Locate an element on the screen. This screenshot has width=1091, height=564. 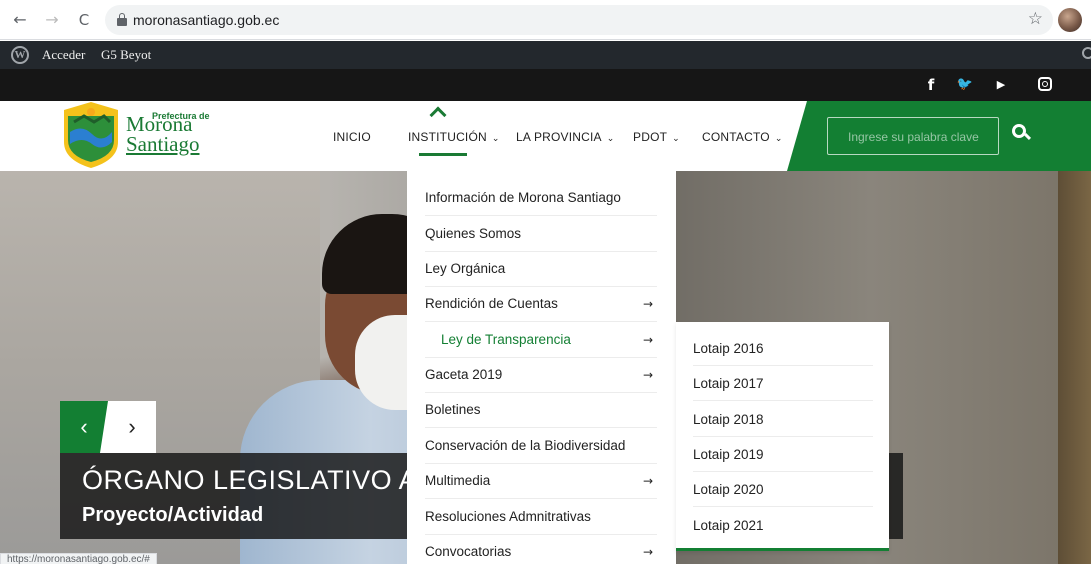
menu-item-pdot: PDOT ⌄ is located at coordinates (656, 137).